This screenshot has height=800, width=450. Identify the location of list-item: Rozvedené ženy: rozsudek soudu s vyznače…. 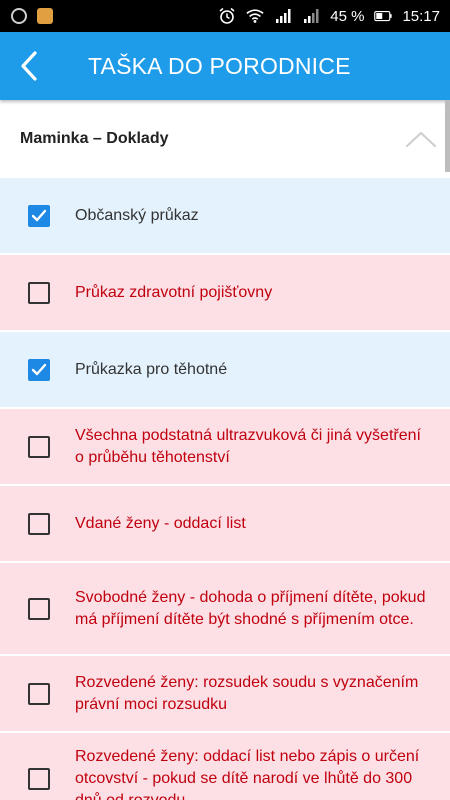
(225, 694).